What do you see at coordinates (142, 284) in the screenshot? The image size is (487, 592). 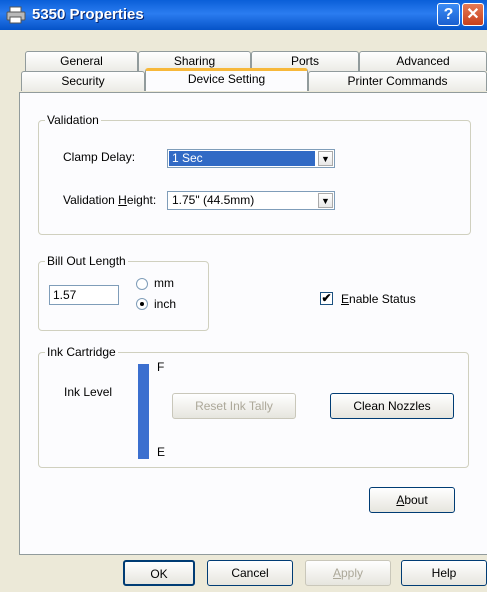 I see `unit-mm-radio` at bounding box center [142, 284].